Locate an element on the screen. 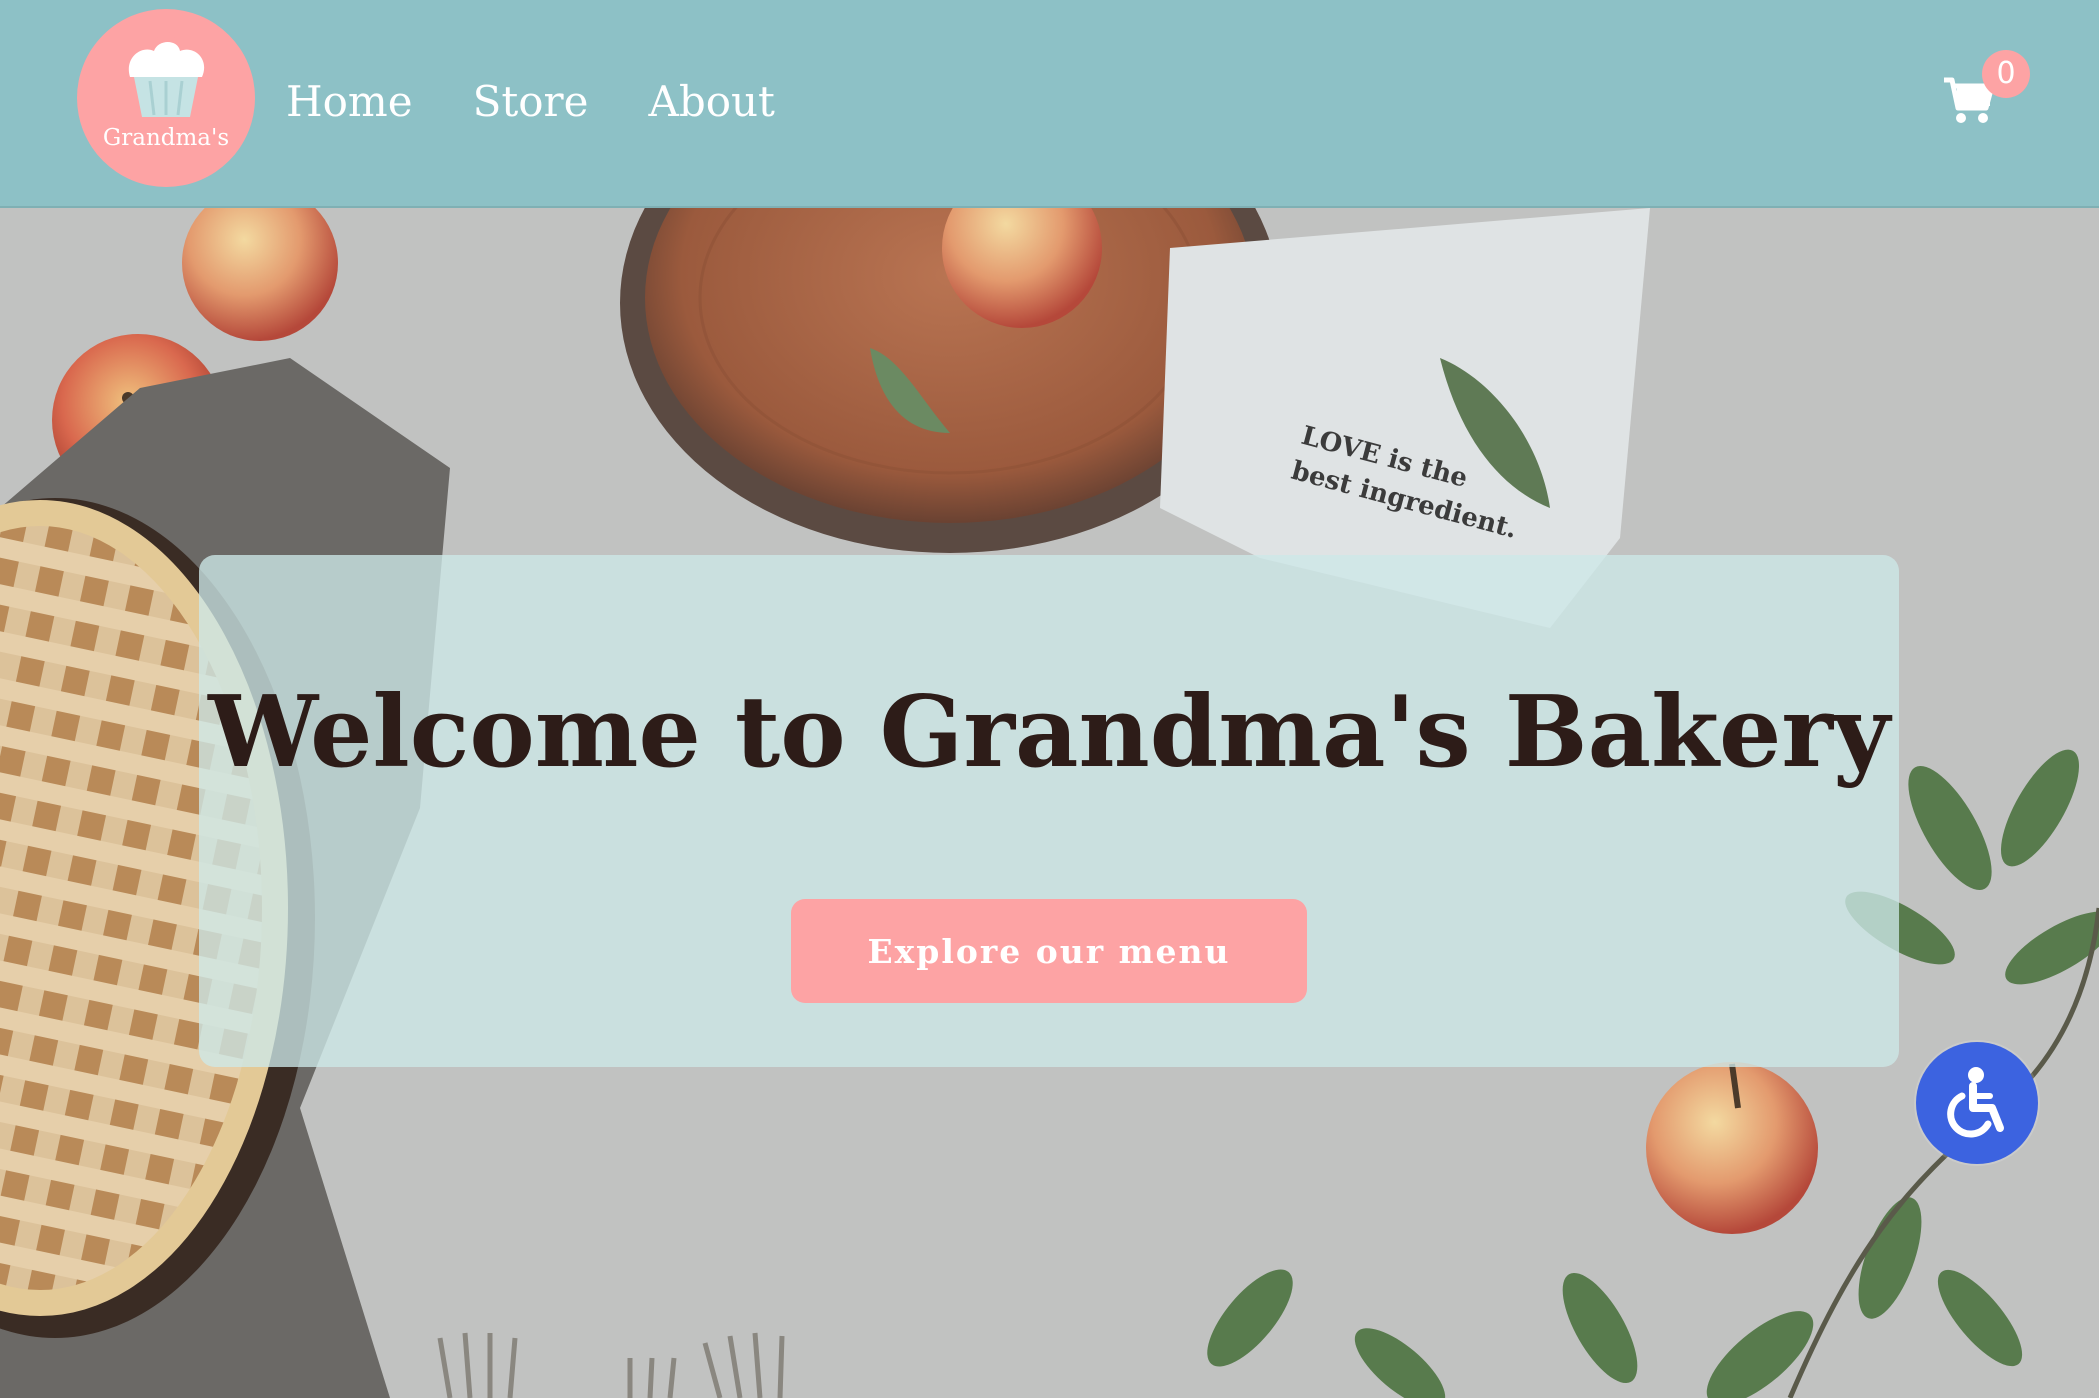  accessibility-button is located at coordinates (1977, 1103).